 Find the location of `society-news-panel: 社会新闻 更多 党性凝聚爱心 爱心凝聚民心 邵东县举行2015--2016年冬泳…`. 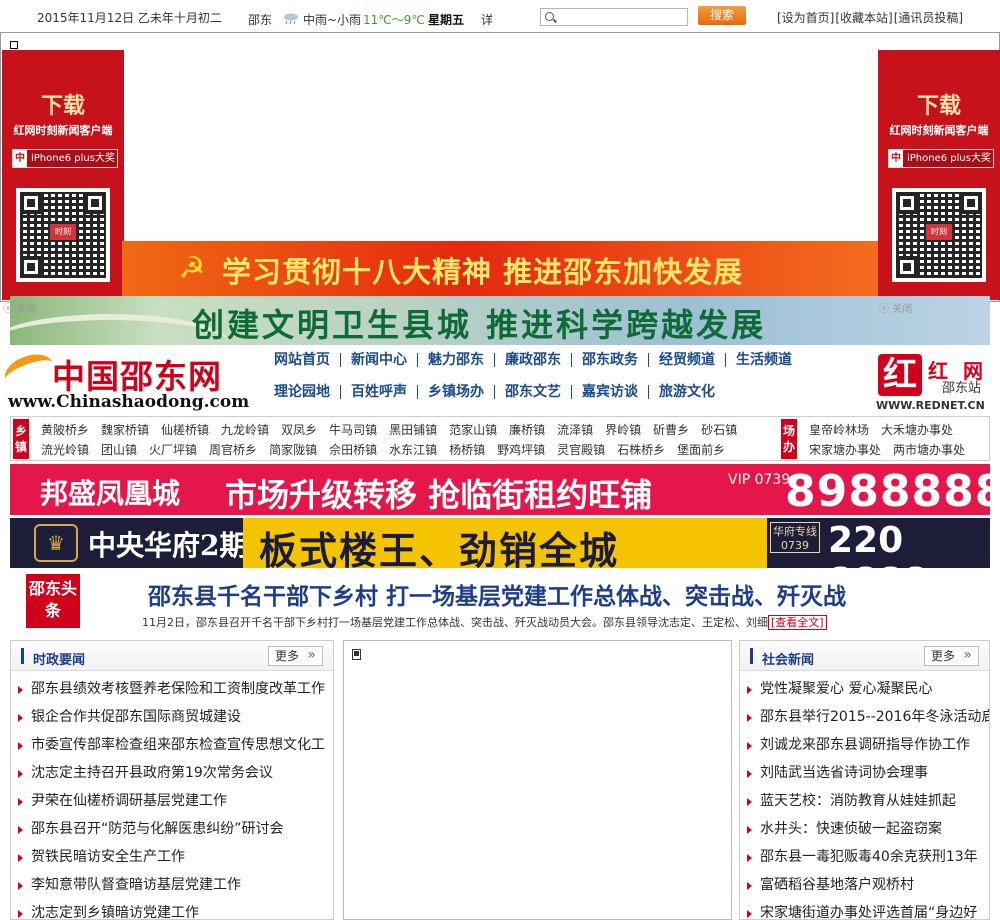

society-news-panel: 社会新闻 更多 党性凝聚爱心 爱心凝聚民心 邵东县举行2015--2016年冬泳… is located at coordinates (864, 780).